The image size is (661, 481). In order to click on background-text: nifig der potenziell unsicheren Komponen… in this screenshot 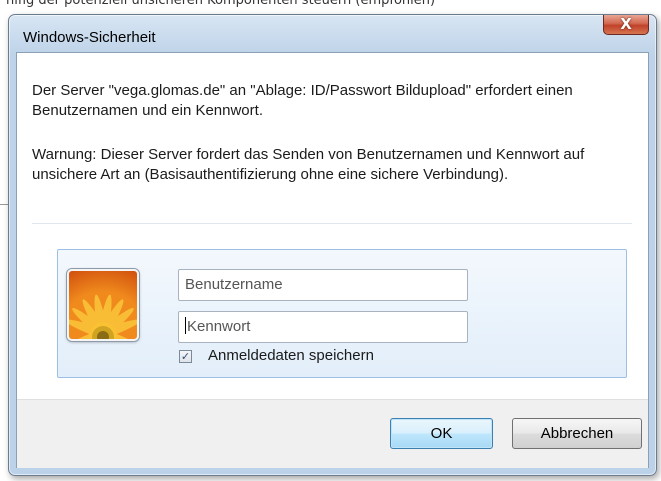, I will do `click(221, 4)`.